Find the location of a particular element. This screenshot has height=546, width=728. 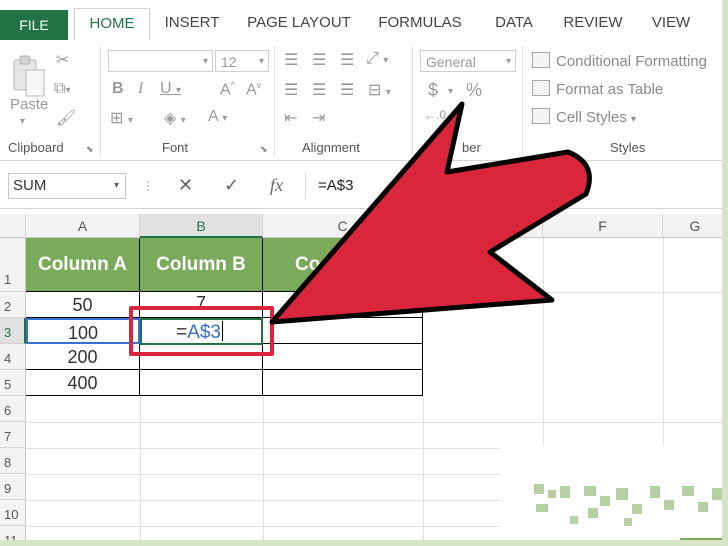

watermark-icon is located at coordinates (614, 496).